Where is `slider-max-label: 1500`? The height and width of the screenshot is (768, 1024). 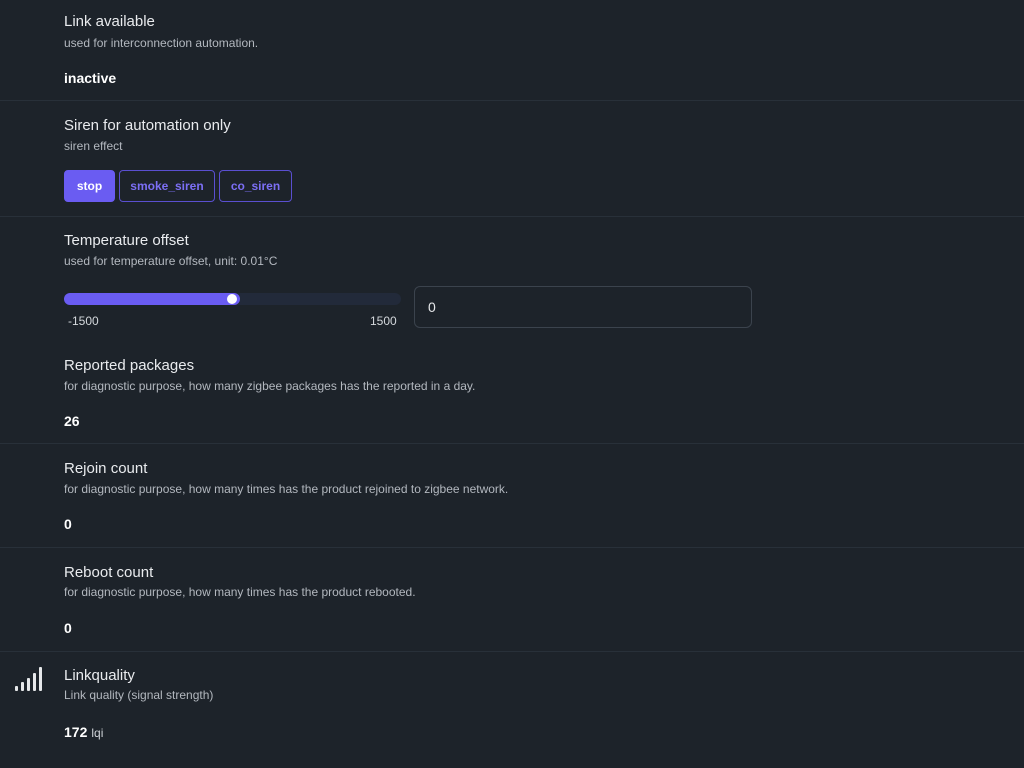 slider-max-label: 1500 is located at coordinates (383, 321).